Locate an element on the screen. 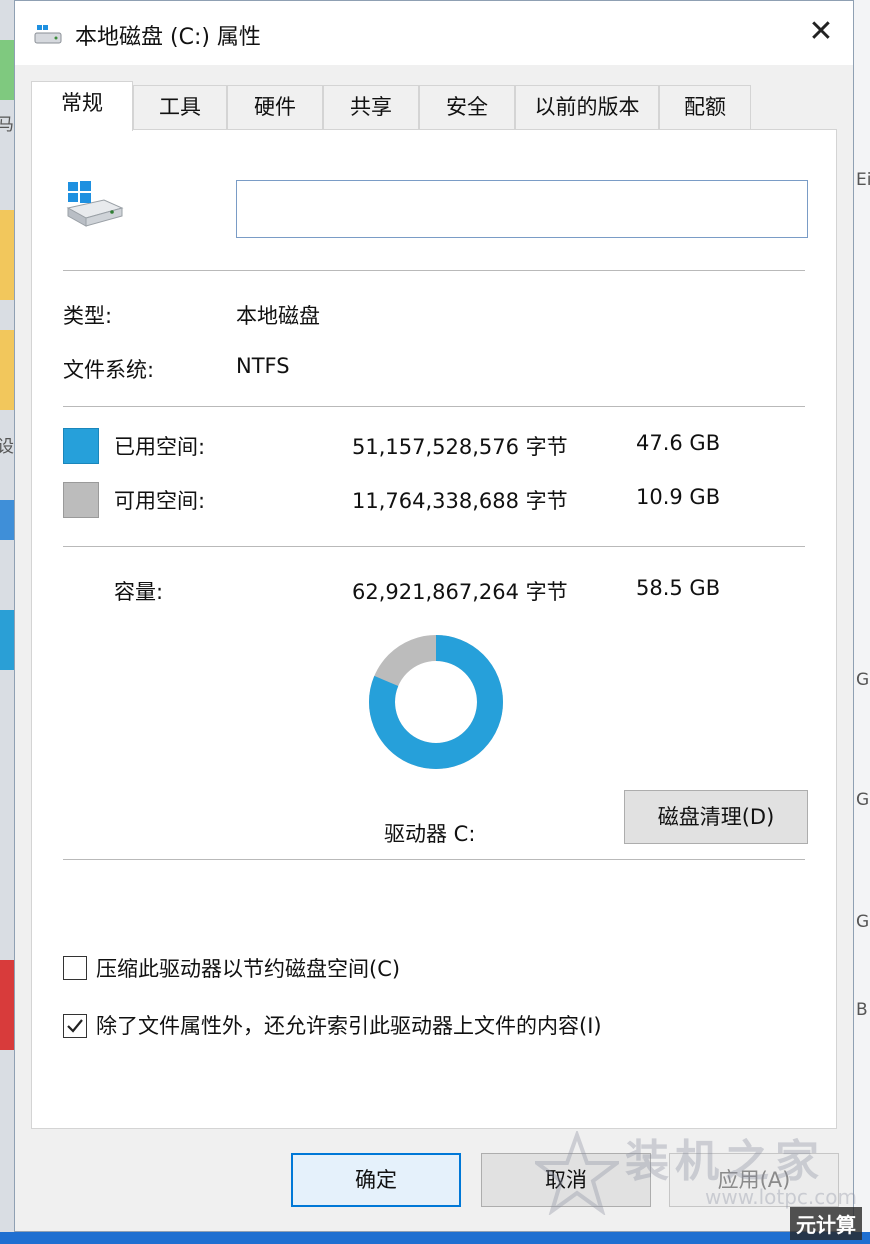  free-space-size: 10.9 GB is located at coordinates (678, 497).